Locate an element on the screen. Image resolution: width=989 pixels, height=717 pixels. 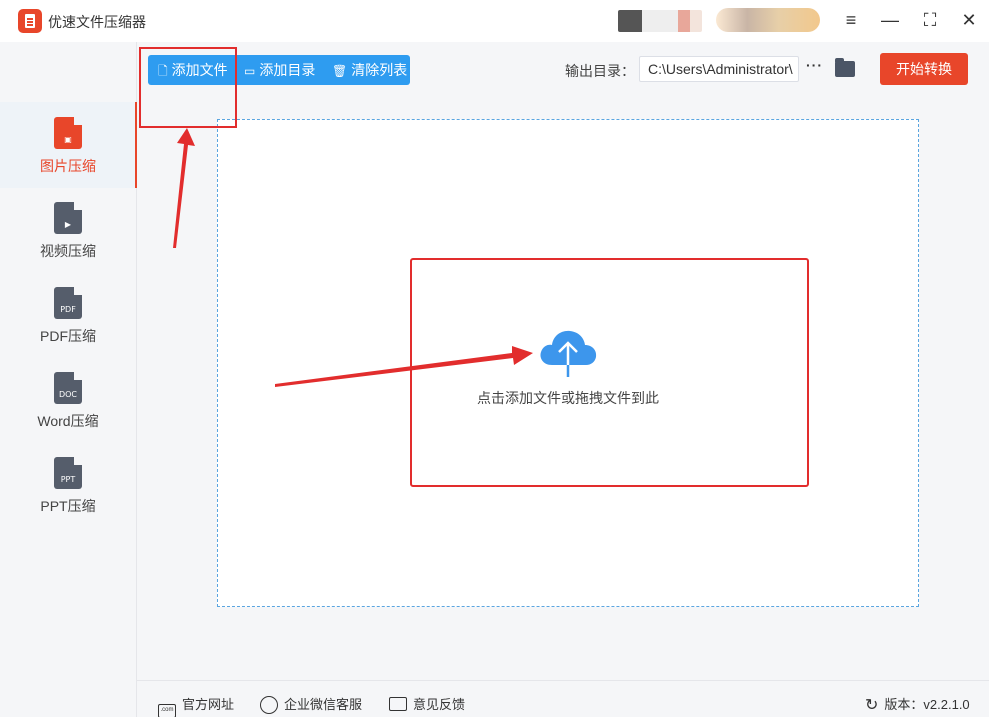
pdf-file-icon: PDF is located at coordinates (68, 303).